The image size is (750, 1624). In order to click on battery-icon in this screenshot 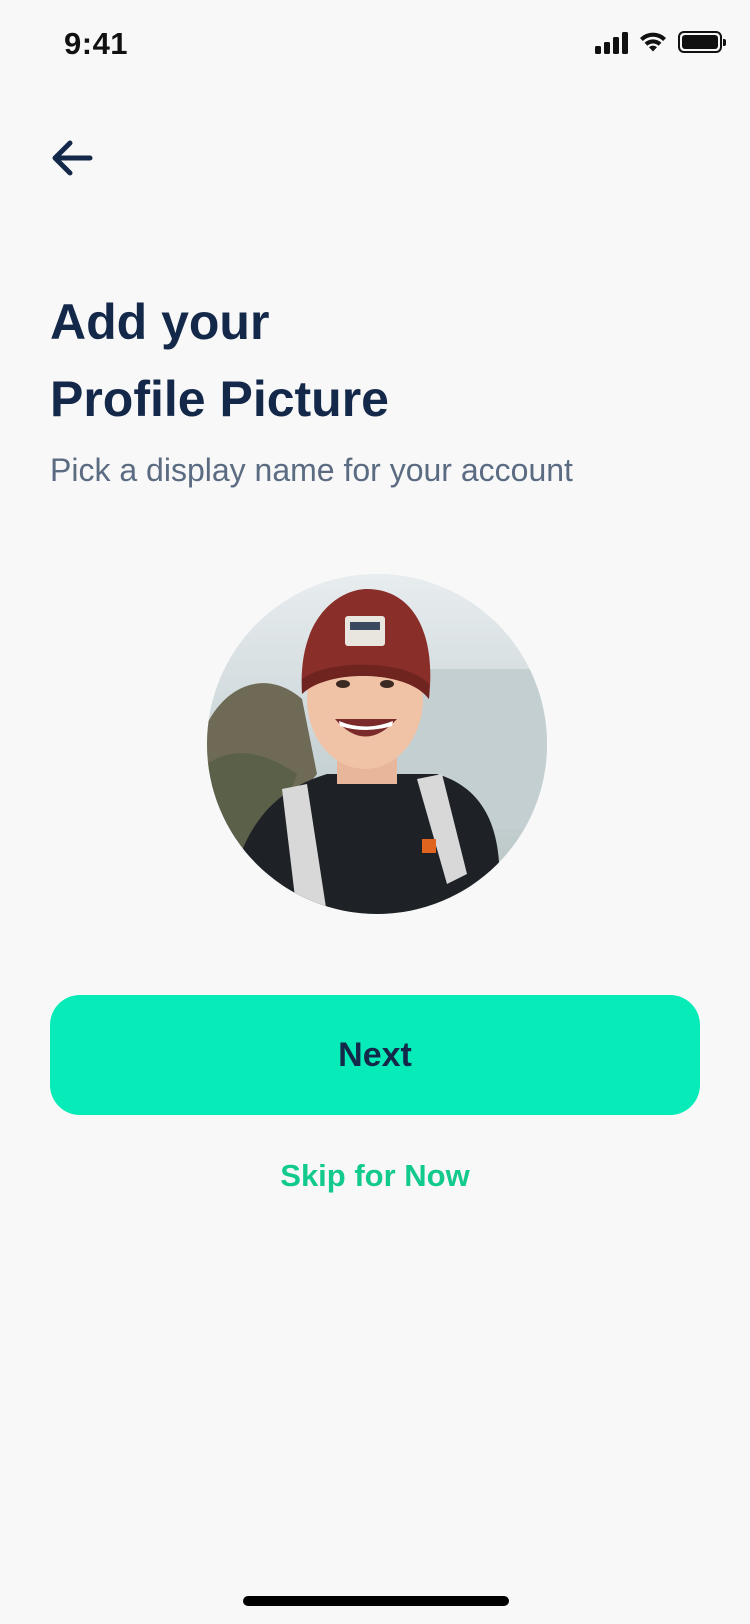, I will do `click(702, 42)`.